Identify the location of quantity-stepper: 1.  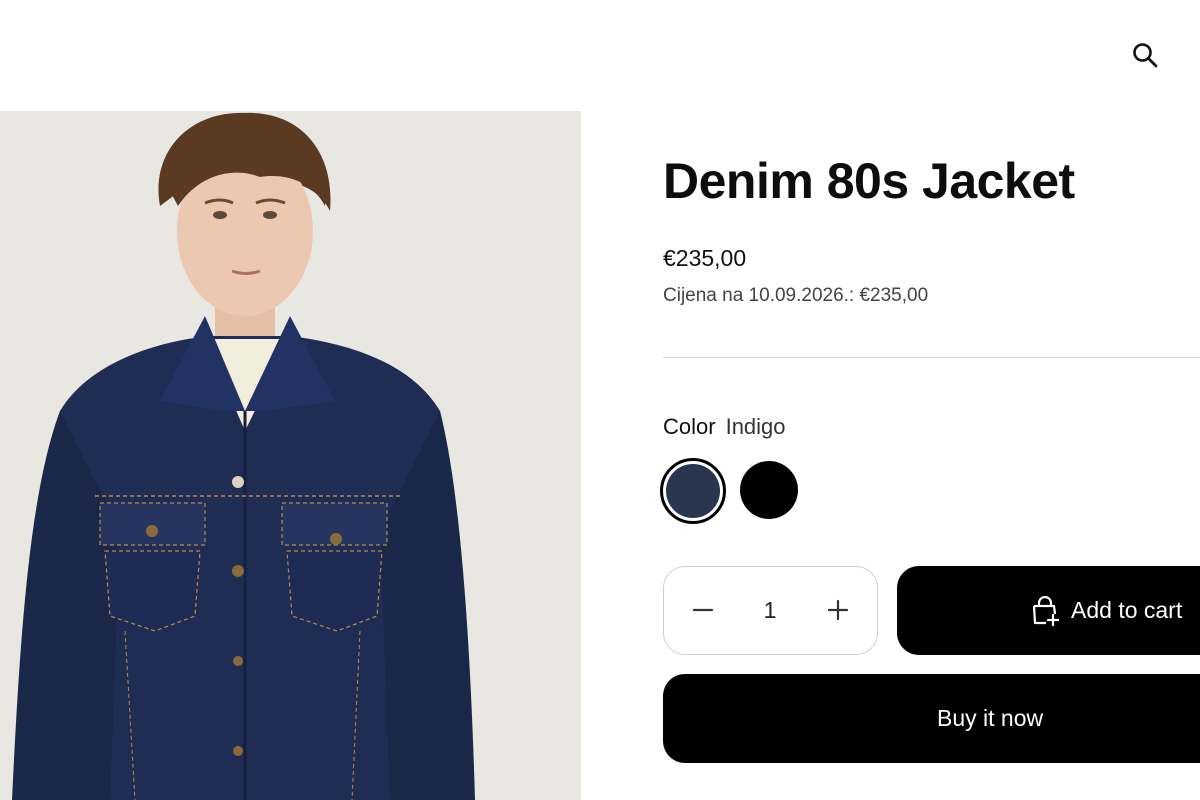
(770, 610).